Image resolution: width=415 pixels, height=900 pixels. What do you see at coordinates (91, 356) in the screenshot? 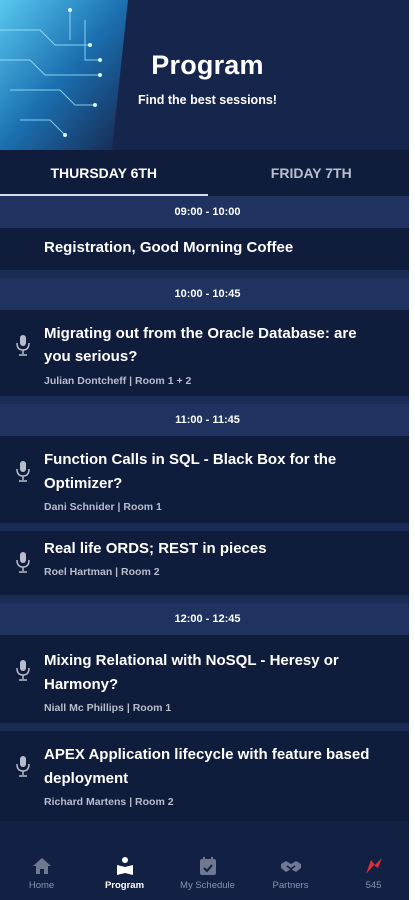
I see `session-title-line-2: you serious?` at bounding box center [91, 356].